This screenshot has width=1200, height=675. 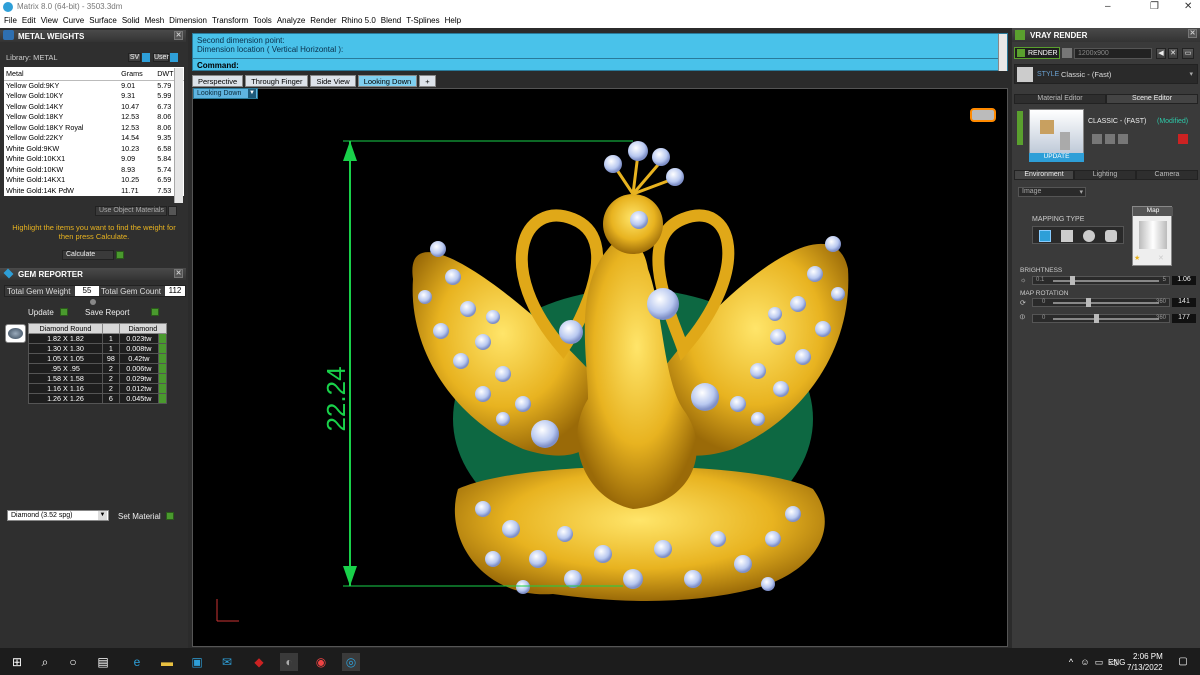 I want to click on language-indicator: ENG, so click(x=1116, y=662).